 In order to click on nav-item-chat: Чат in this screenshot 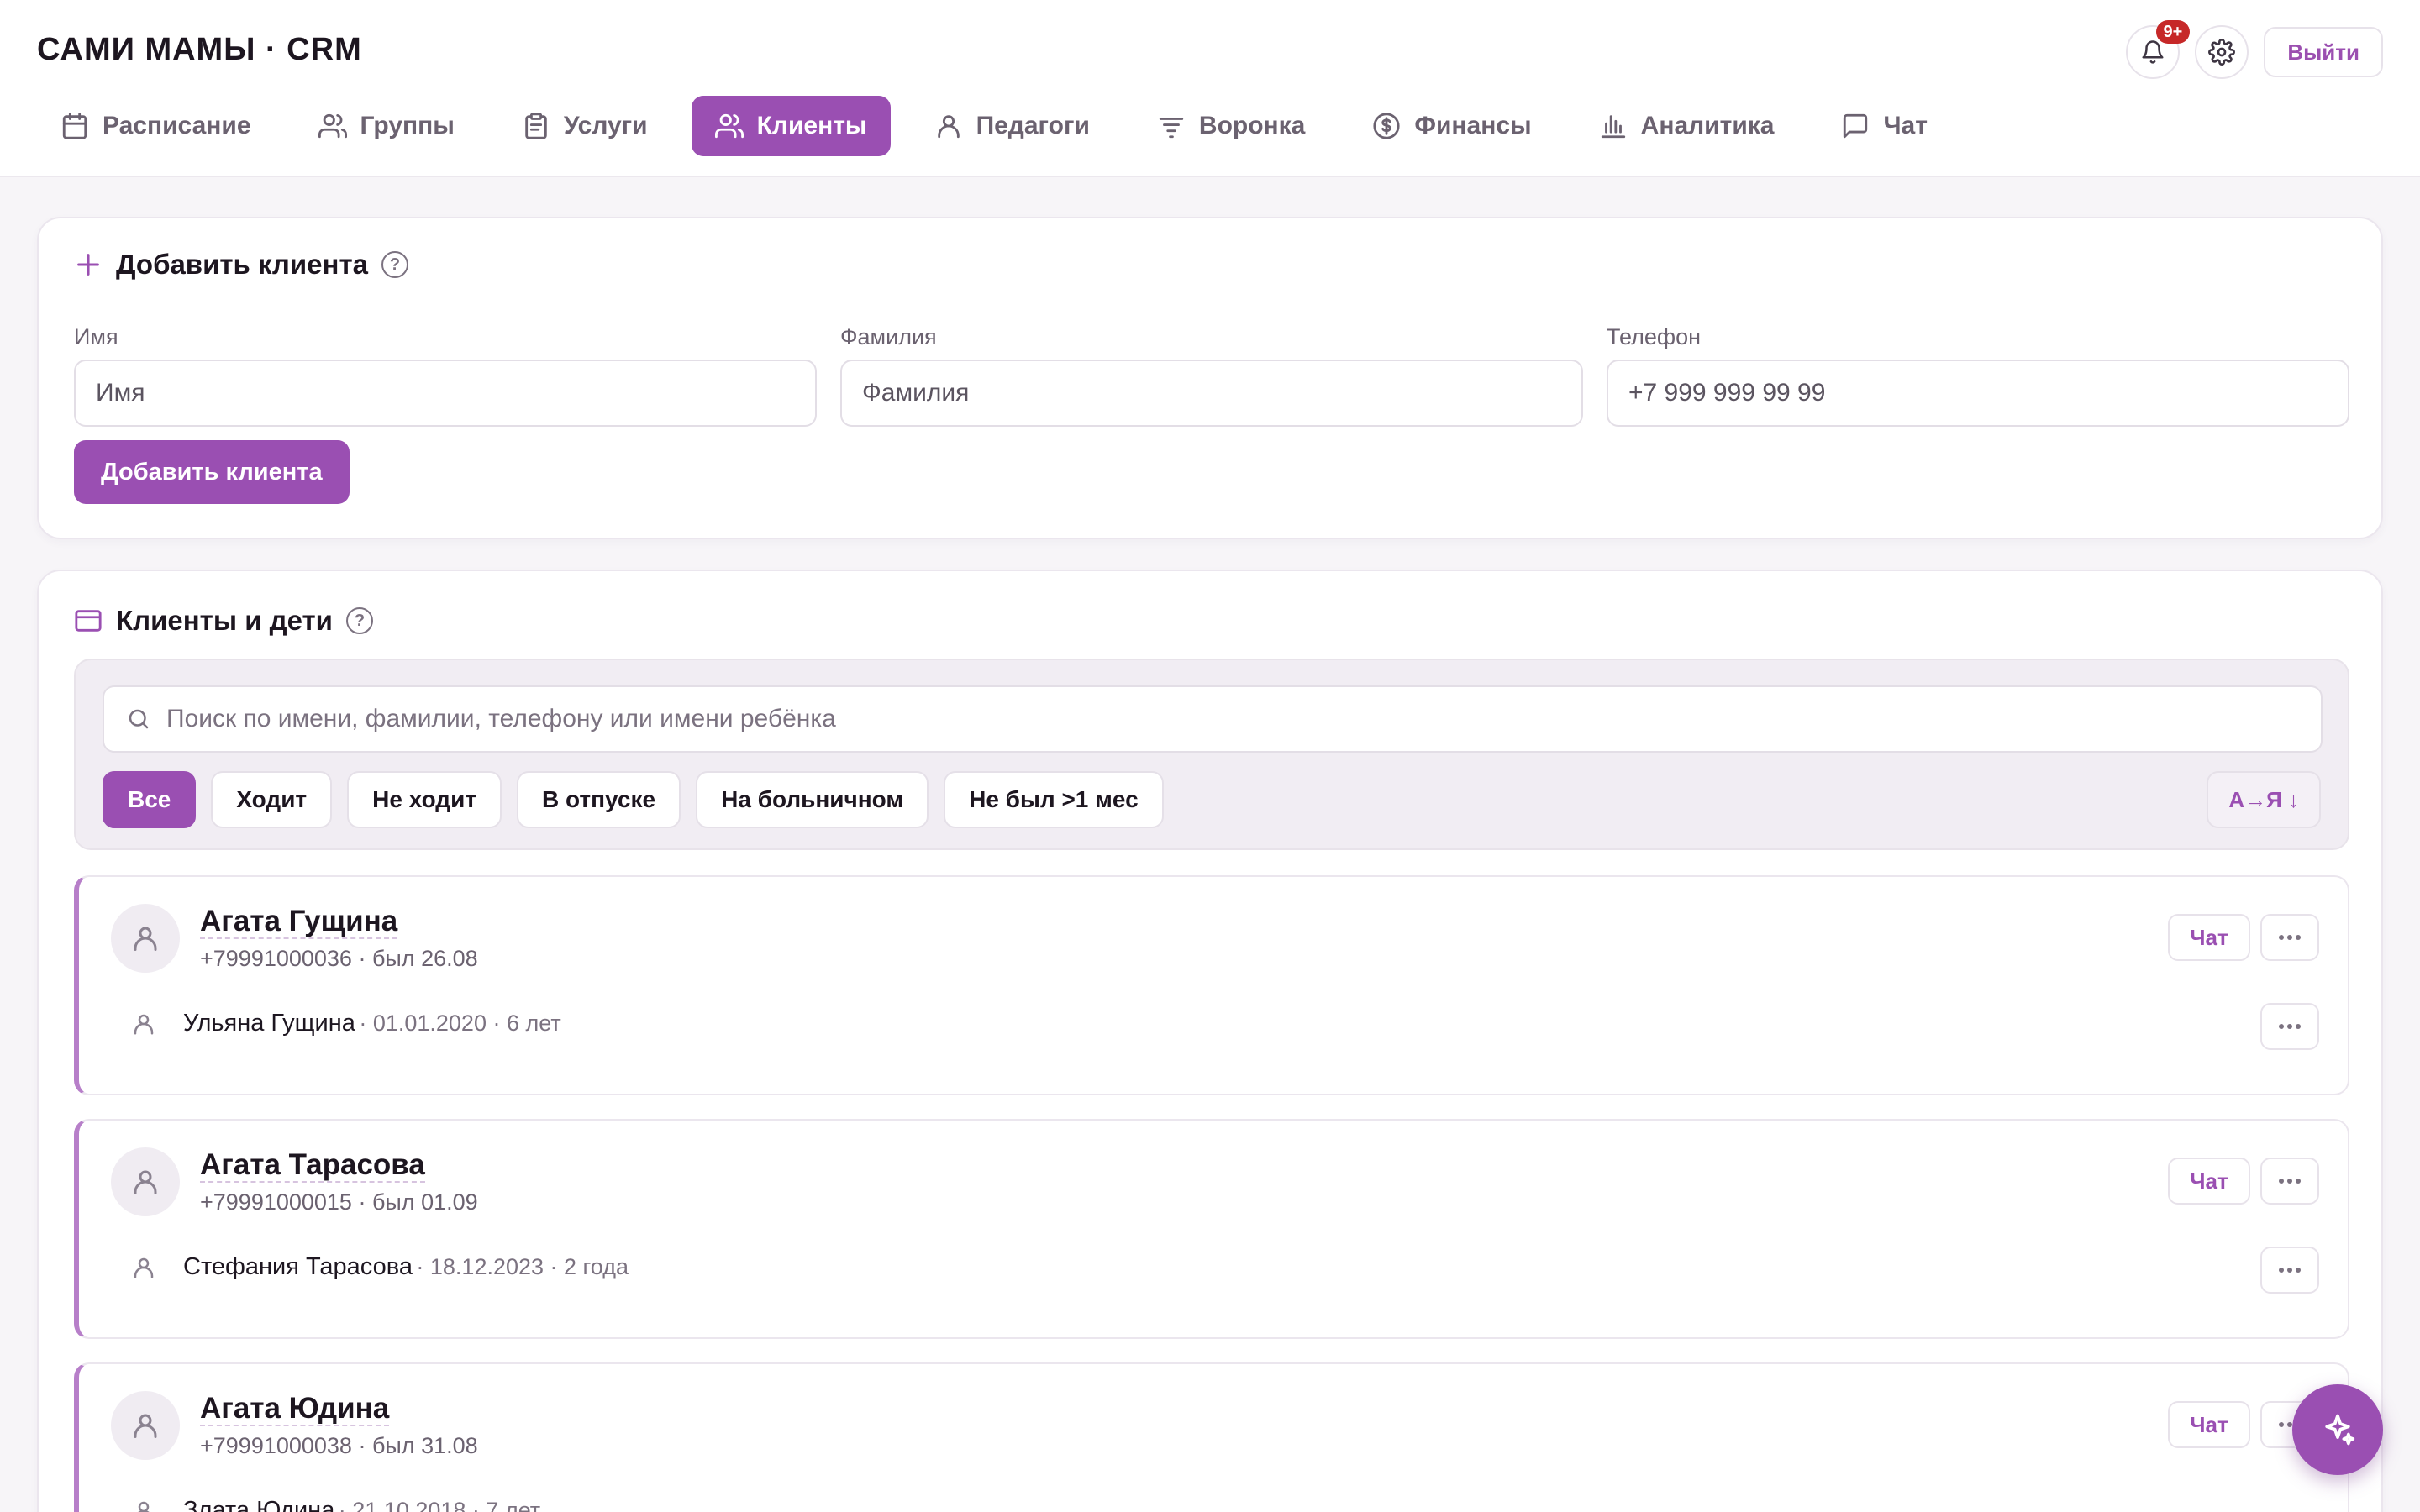, I will do `click(1884, 126)`.